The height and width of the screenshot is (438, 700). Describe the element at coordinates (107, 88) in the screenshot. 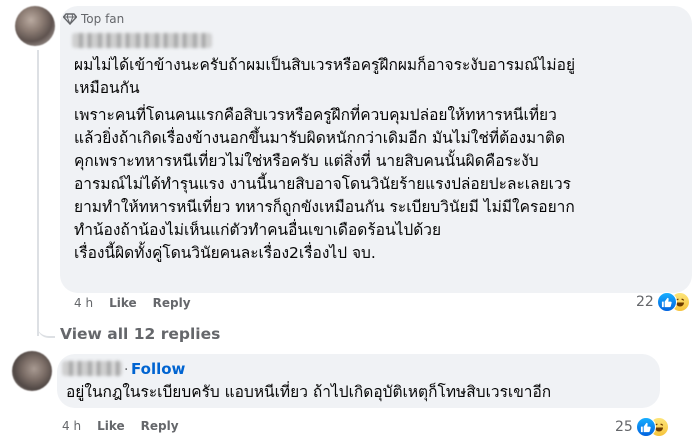

I see `comment-line: เหมือนกัน` at that location.